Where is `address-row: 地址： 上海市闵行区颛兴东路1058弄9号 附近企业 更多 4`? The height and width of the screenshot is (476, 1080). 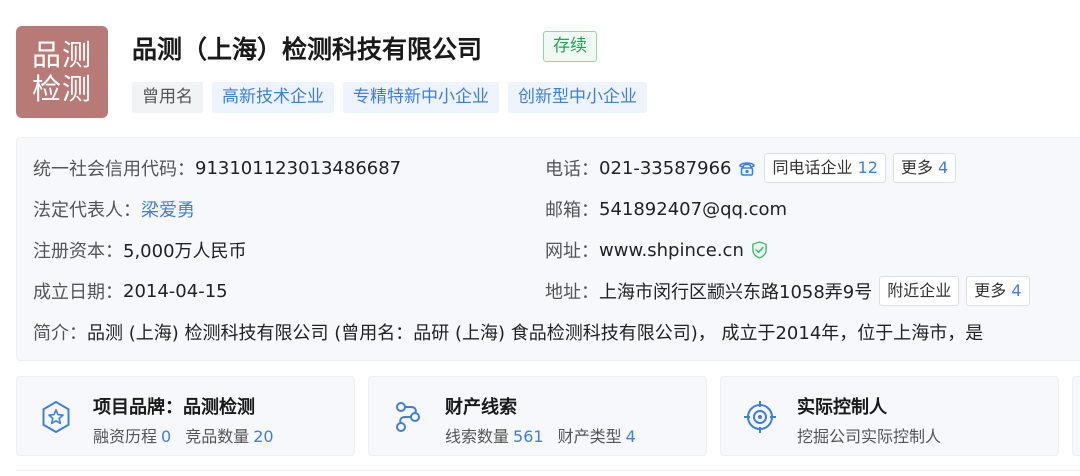 address-row: 地址： 上海市闵行区颛兴东路1058弄9号 附近企业 更多 4 is located at coordinates (787, 291).